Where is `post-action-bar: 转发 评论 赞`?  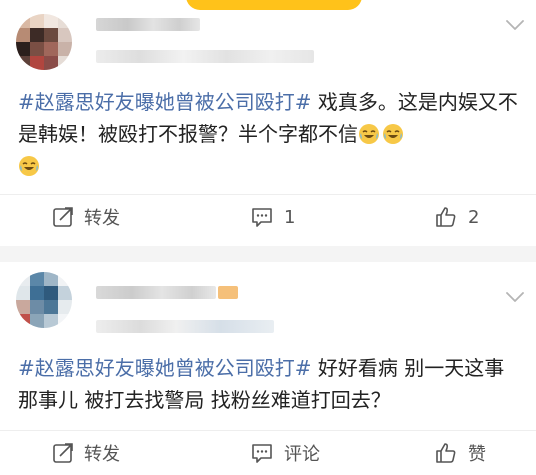
post-action-bar: 转发 评论 赞 is located at coordinates (268, 452).